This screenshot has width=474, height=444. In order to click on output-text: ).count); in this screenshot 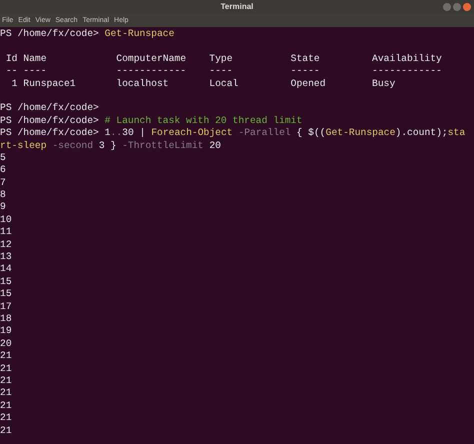, I will do `click(421, 133)`.